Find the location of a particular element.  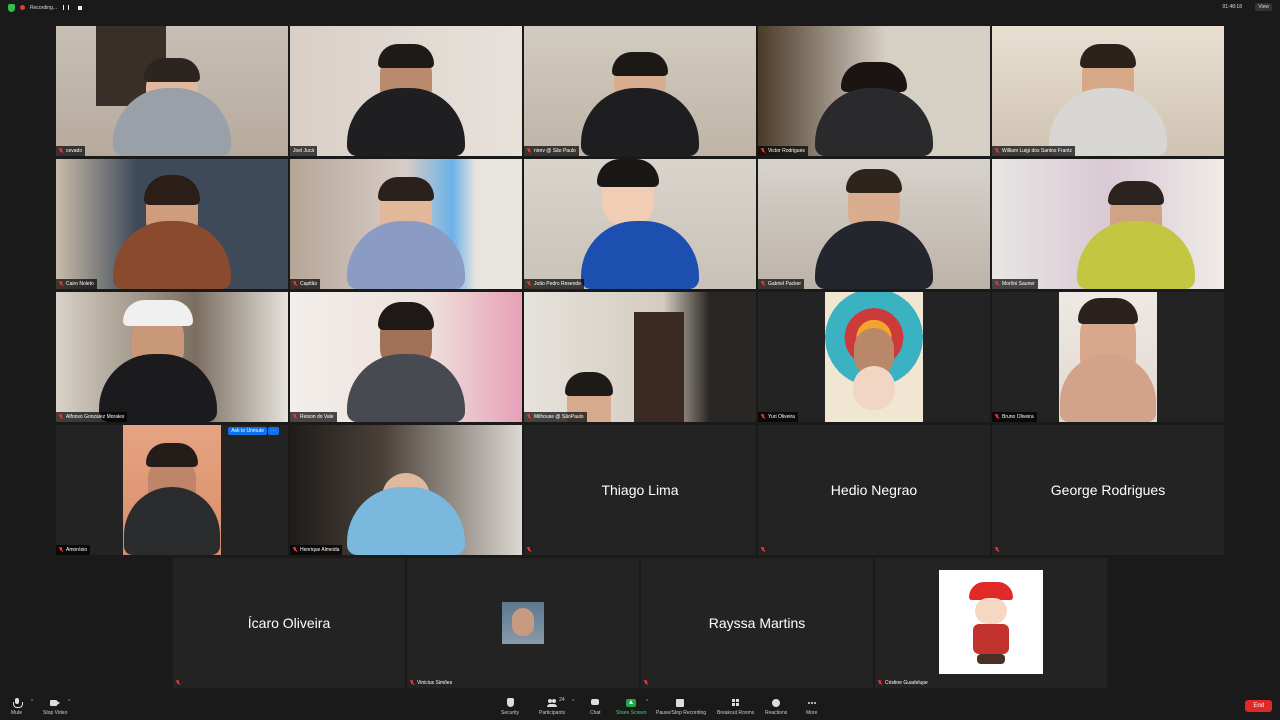

participant-tile: Alfonso Gonzalez Morales is located at coordinates (172, 357).